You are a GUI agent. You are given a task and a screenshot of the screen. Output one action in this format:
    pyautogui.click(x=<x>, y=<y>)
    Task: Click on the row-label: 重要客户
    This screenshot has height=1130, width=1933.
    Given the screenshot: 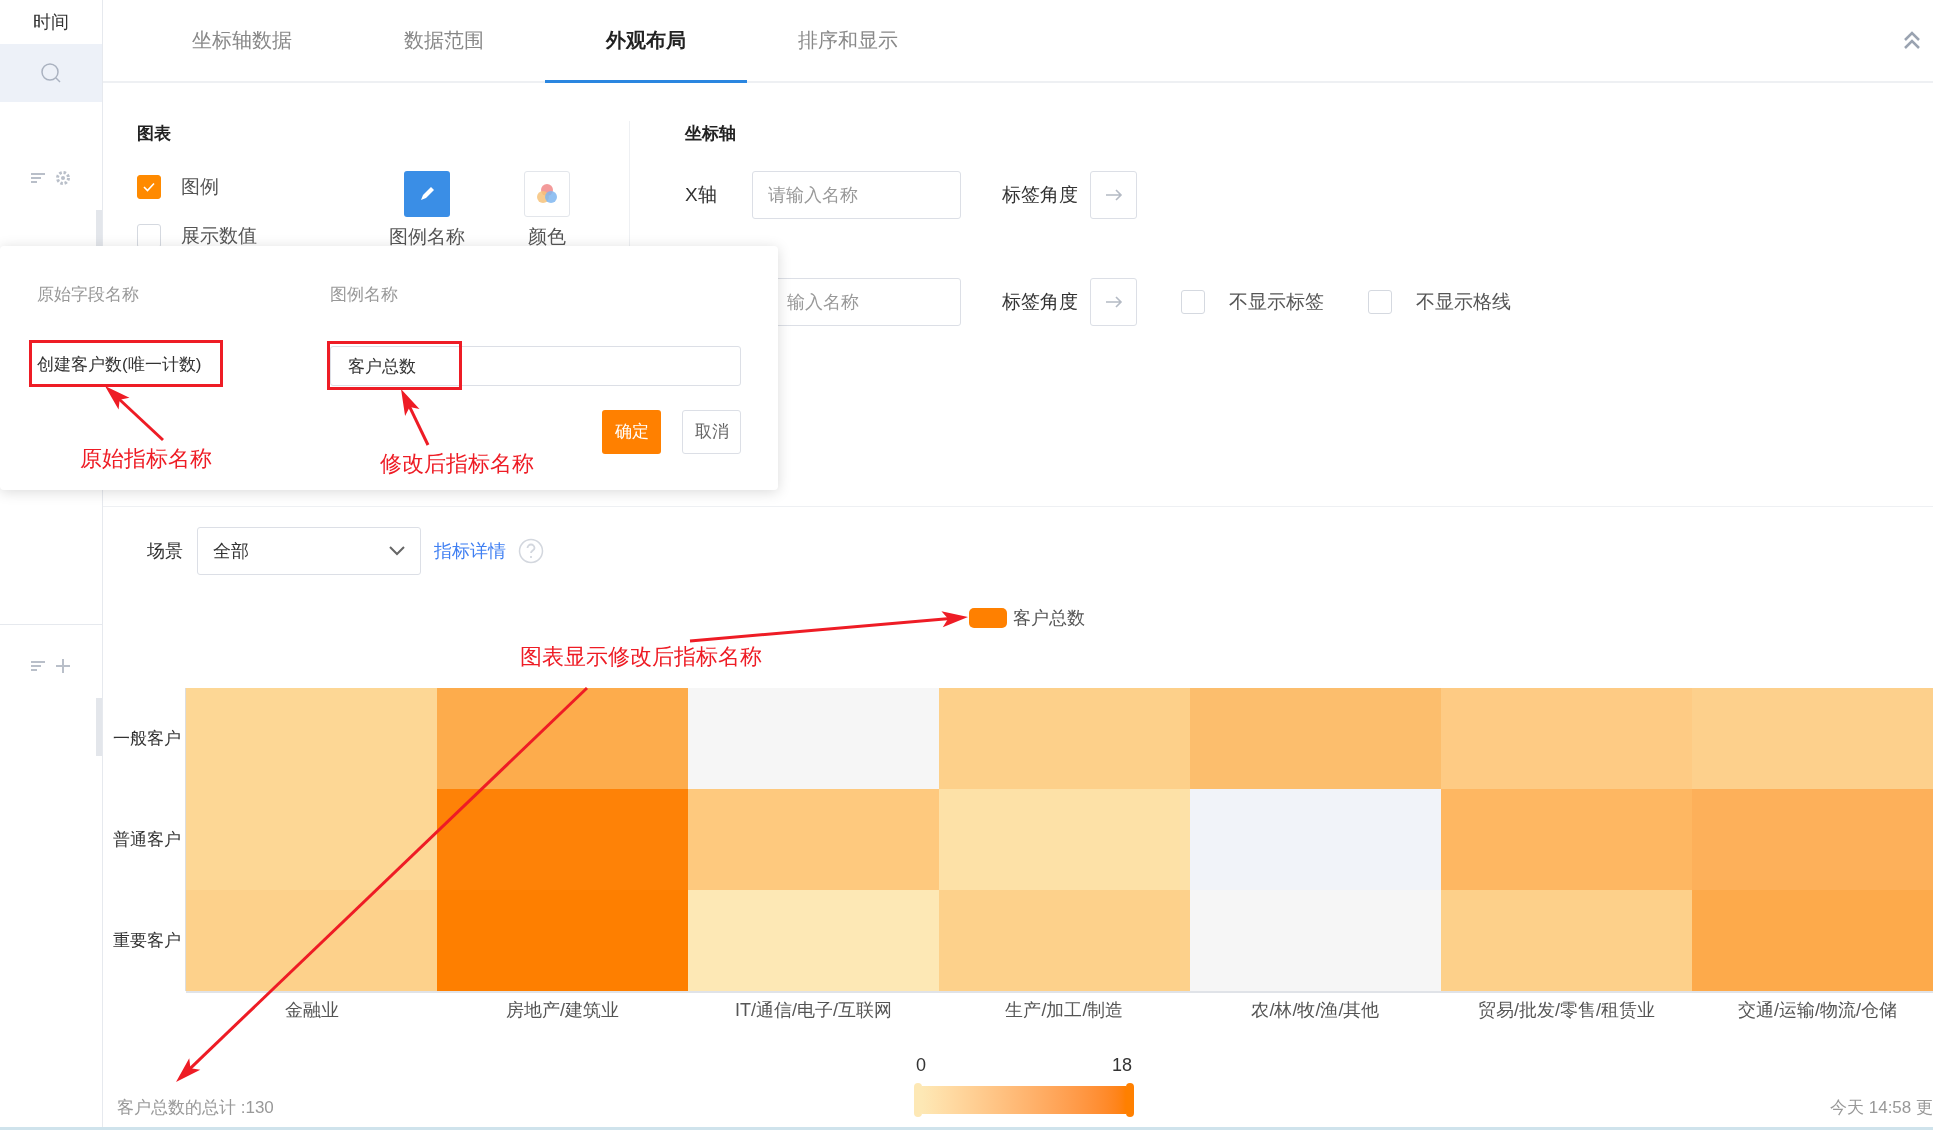 What is the action you would take?
    pyautogui.click(x=147, y=940)
    